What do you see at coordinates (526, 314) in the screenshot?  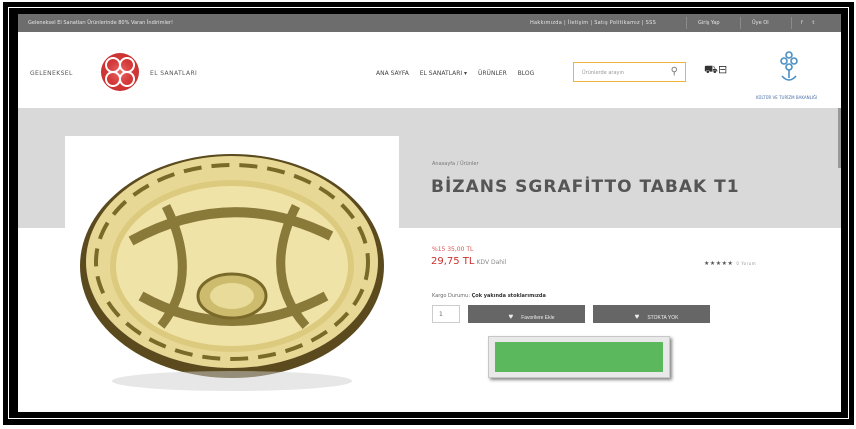 I see `add-to-favorites-button: ♥ Favorilere Ekle` at bounding box center [526, 314].